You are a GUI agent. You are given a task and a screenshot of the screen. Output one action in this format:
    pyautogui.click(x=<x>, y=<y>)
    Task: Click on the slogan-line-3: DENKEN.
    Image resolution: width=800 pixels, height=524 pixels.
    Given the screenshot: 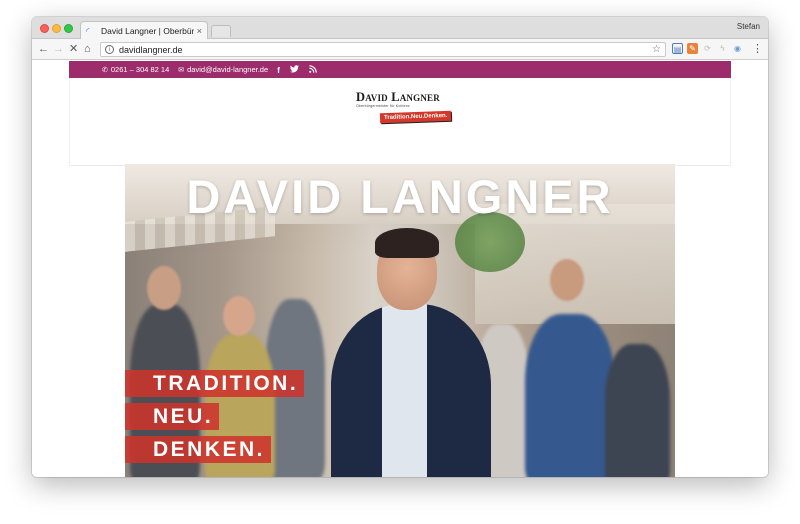 What is the action you would take?
    pyautogui.click(x=198, y=449)
    